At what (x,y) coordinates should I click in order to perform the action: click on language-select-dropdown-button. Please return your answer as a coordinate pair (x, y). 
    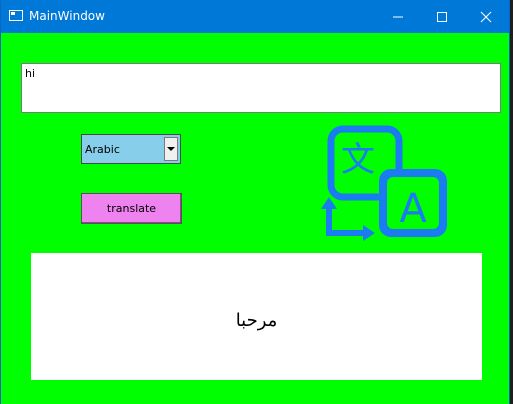
    Looking at the image, I should click on (171, 149).